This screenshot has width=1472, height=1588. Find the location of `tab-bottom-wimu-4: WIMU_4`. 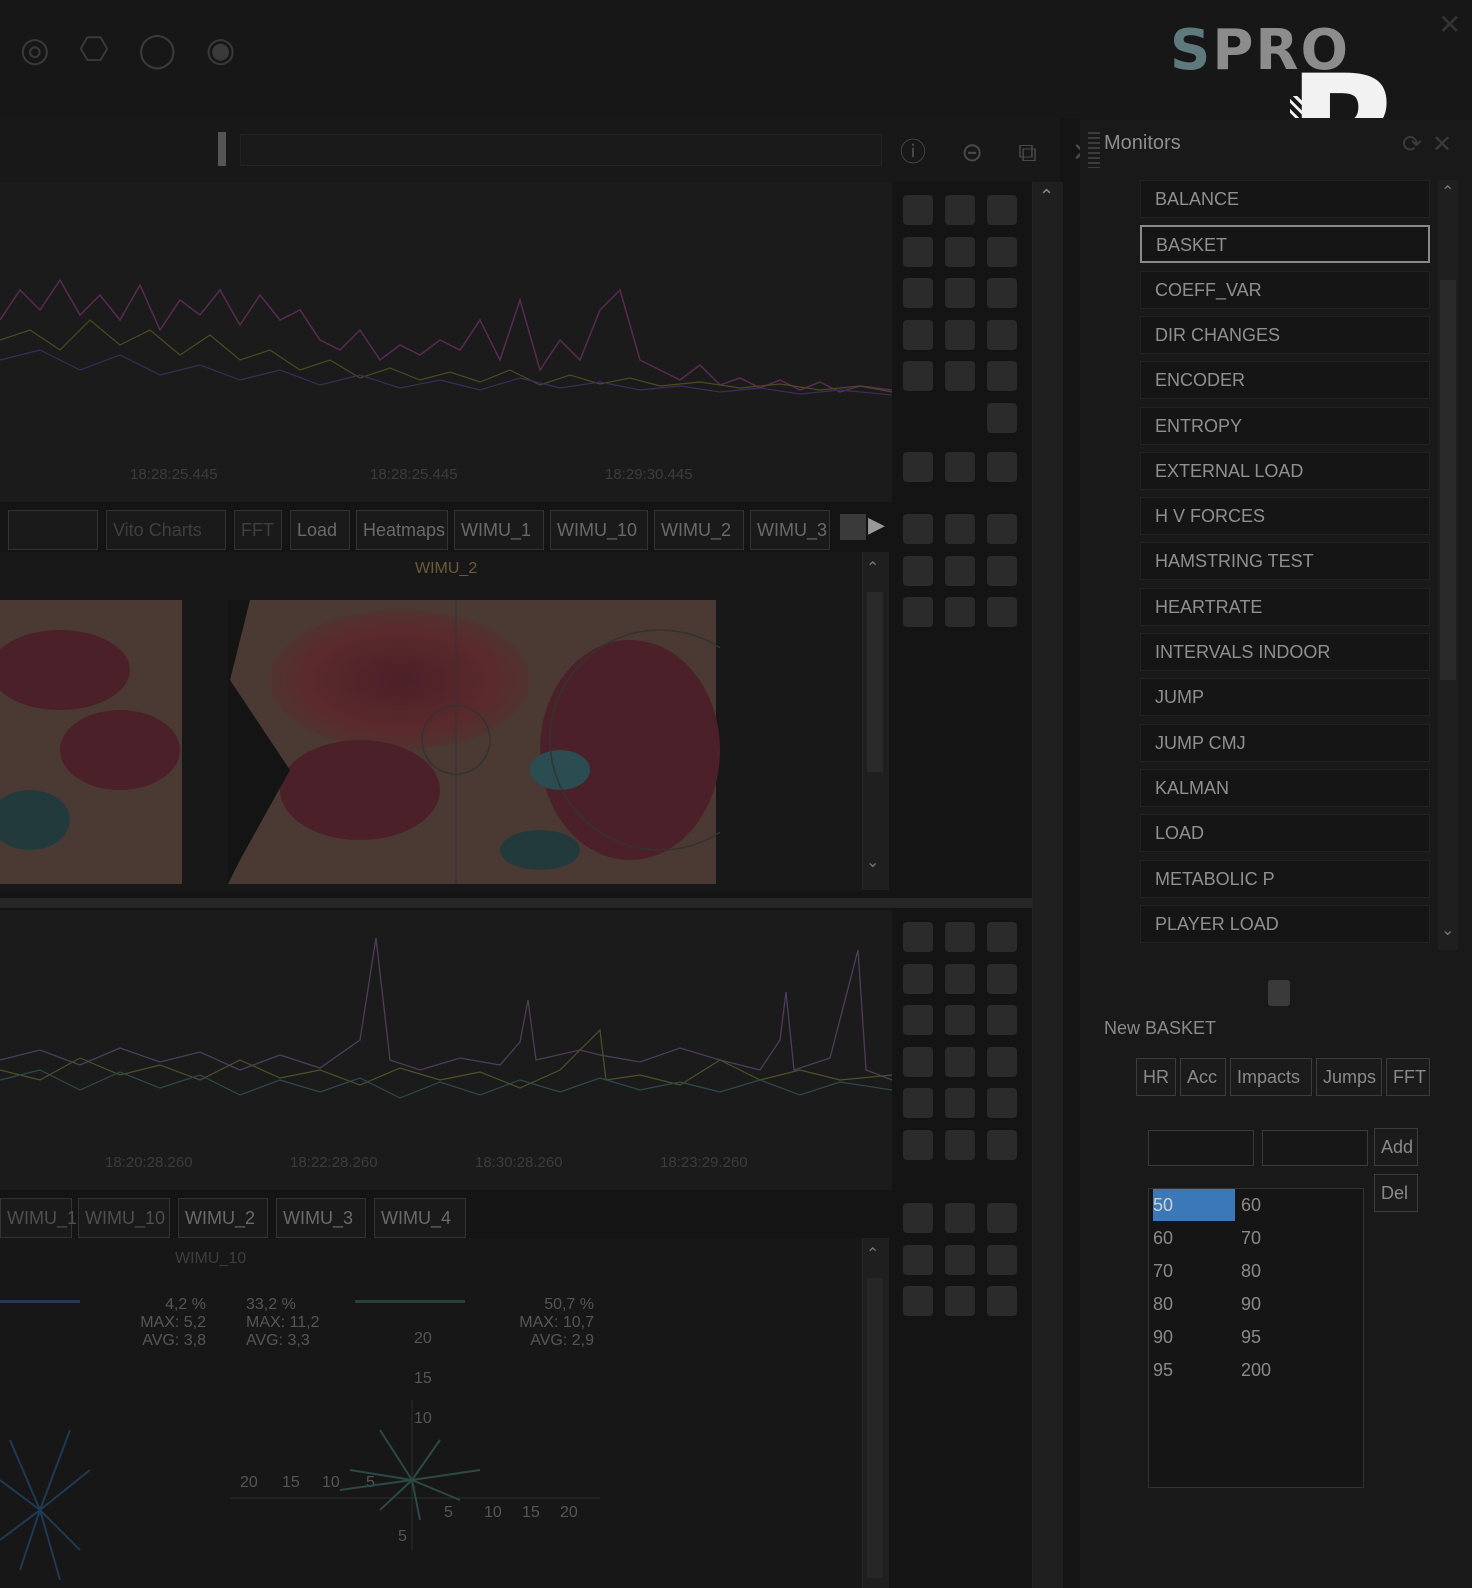

tab-bottom-wimu-4: WIMU_4 is located at coordinates (420, 1218).